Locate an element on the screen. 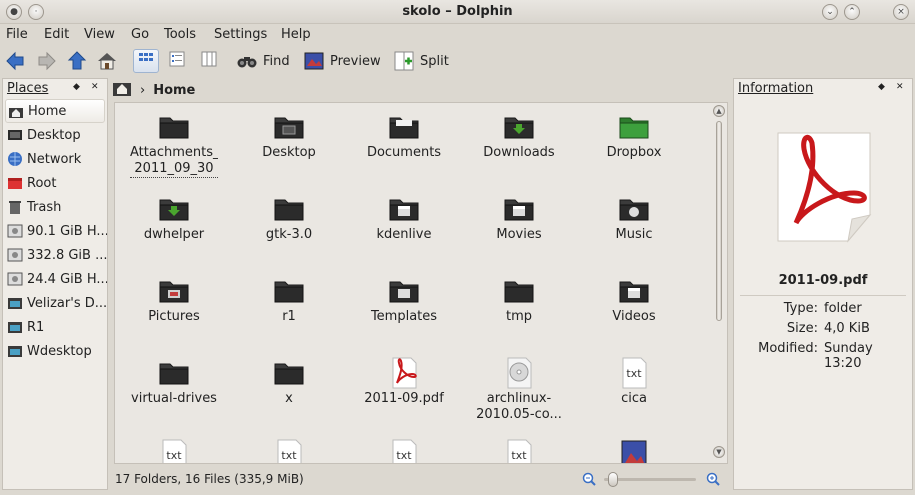 Image resolution: width=915 pixels, height=495 pixels. modified-label: Modified: is located at coordinates (788, 348).